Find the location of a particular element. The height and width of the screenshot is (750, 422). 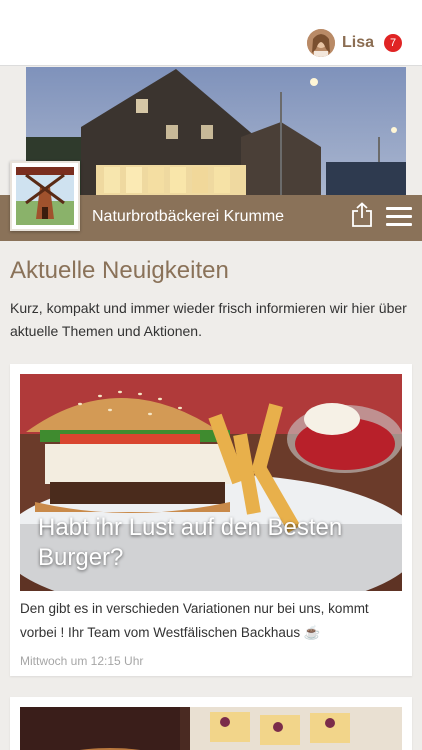

user-name: Lisa is located at coordinates (358, 43).